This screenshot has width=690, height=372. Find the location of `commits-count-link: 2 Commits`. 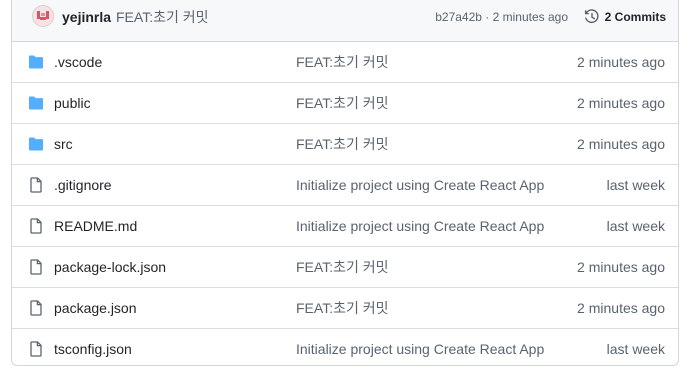

commits-count-link: 2 Commits is located at coordinates (625, 17).